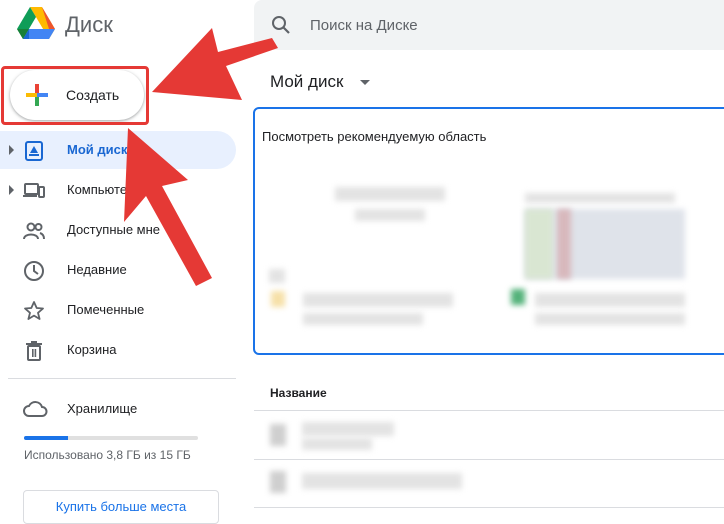 The height and width of the screenshot is (524, 724). What do you see at coordinates (92, 349) in the screenshot?
I see `sidebar-item-label: Корзина` at bounding box center [92, 349].